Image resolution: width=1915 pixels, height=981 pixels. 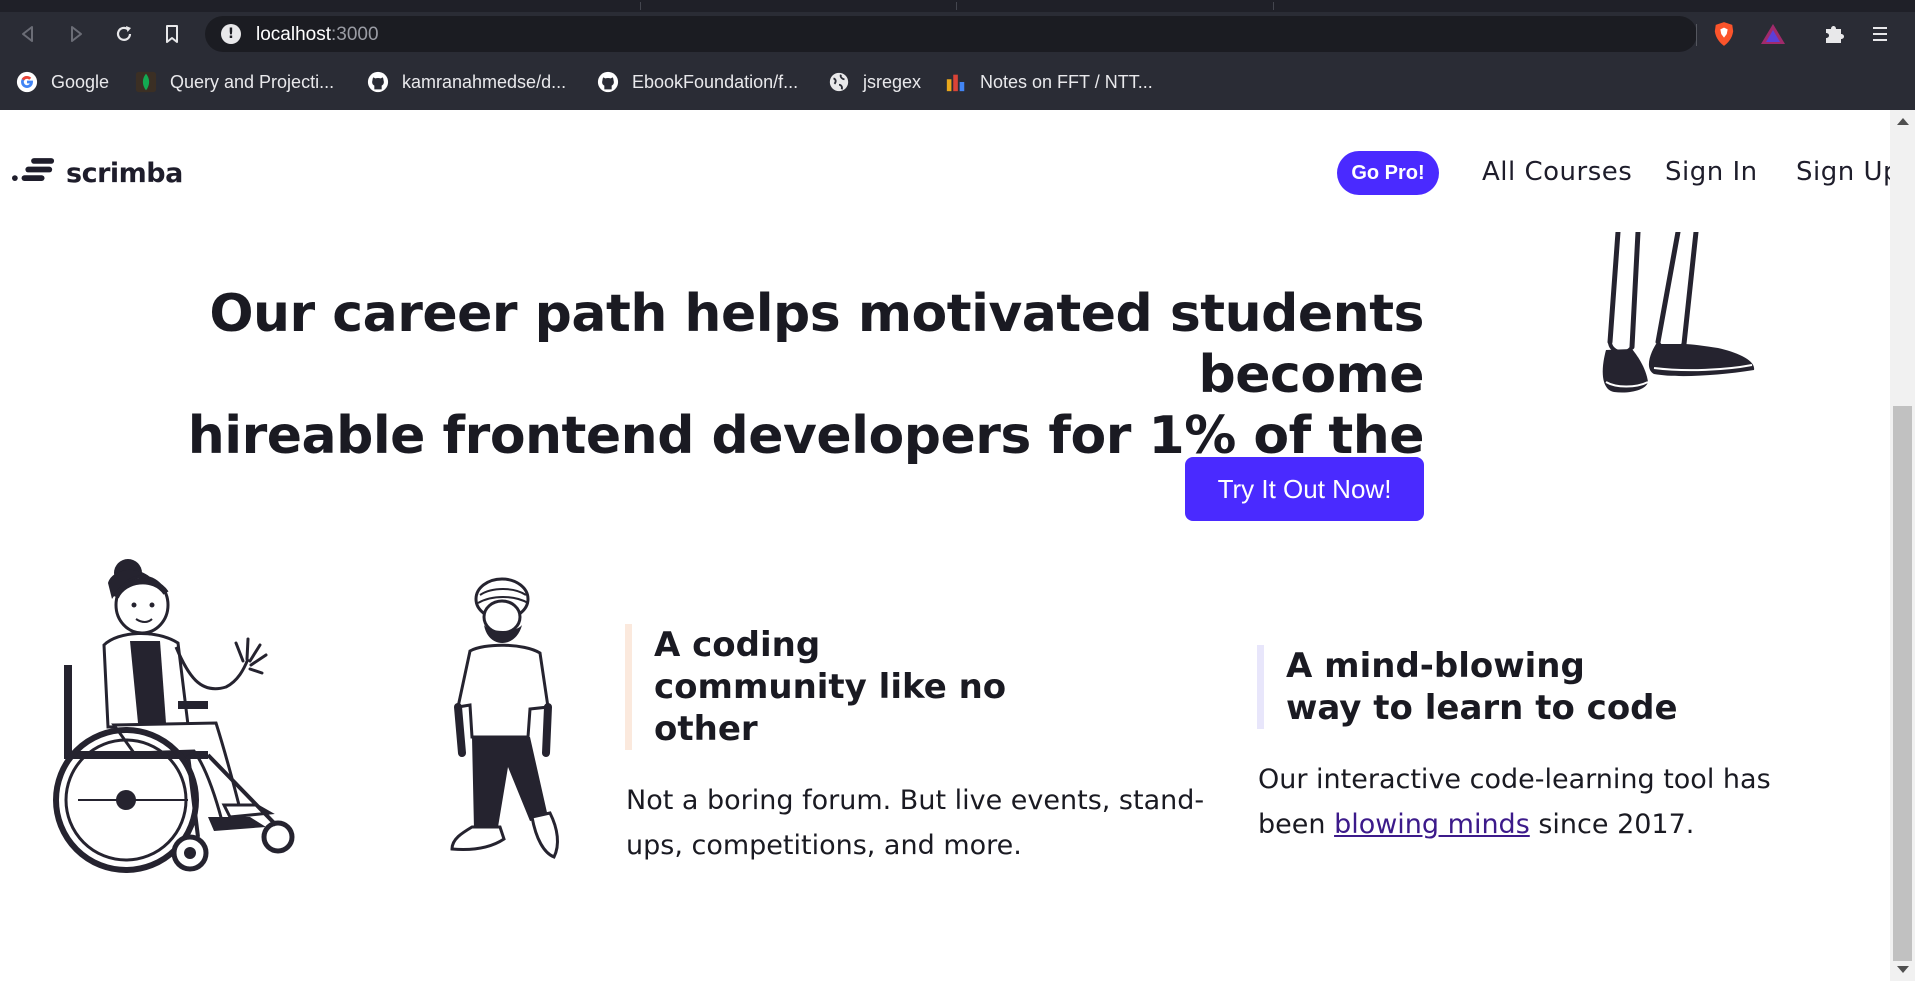 What do you see at coordinates (1388, 173) in the screenshot?
I see `go-pro-button: Go Pro!` at bounding box center [1388, 173].